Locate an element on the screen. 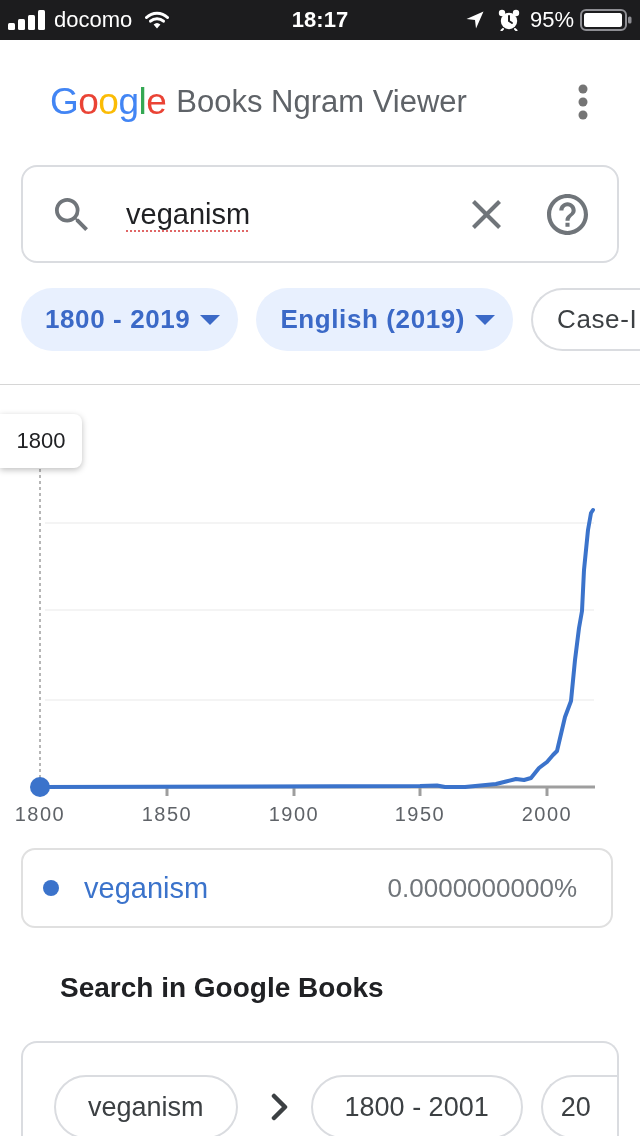  search-icon is located at coordinates (71, 214).